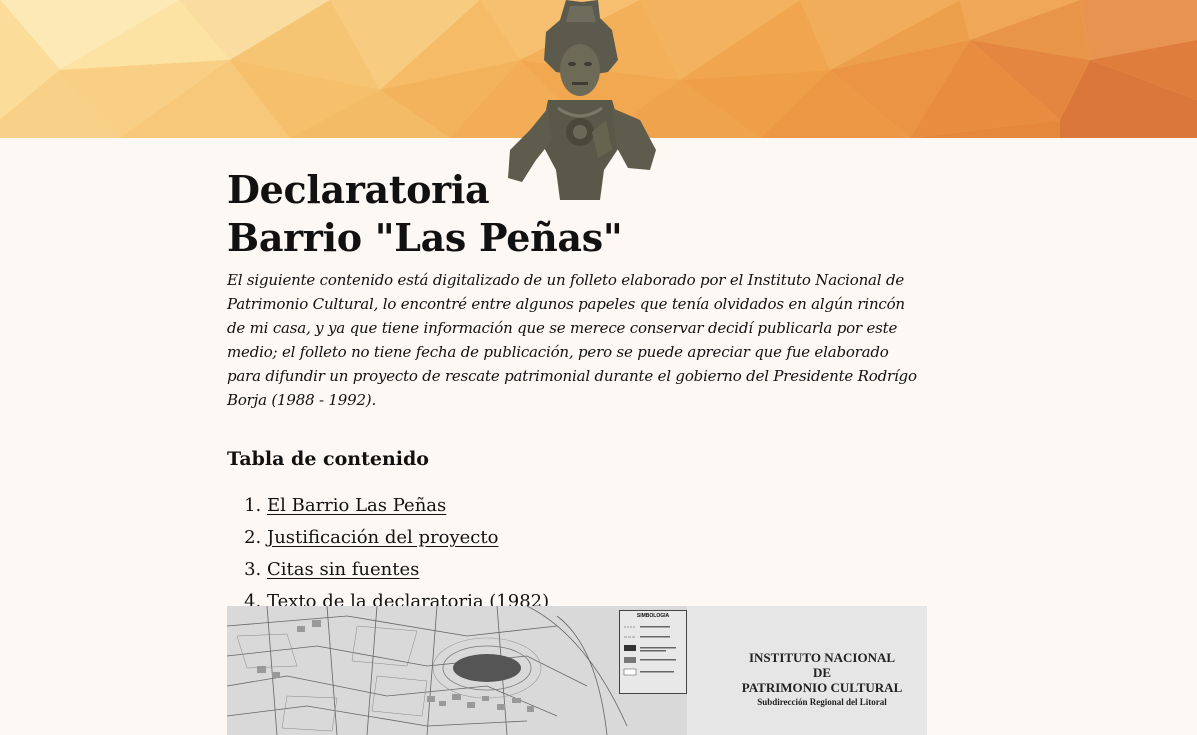 This screenshot has width=1197, height=735. I want to click on toc-item: Citas sin fuentes, so click(597, 570).